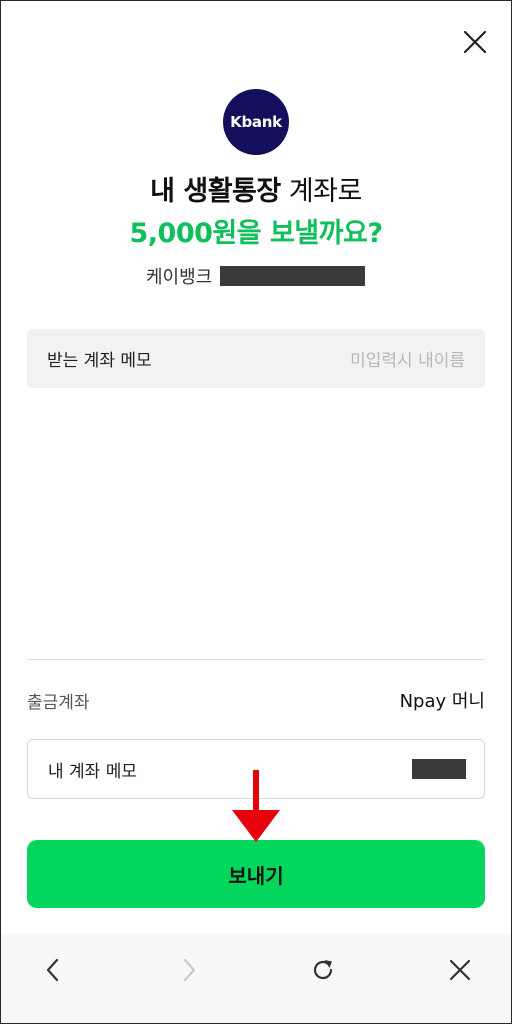 The image size is (512, 1024). What do you see at coordinates (256, 700) in the screenshot?
I see `source-account-row: 출금계좌 Npay 머니` at bounding box center [256, 700].